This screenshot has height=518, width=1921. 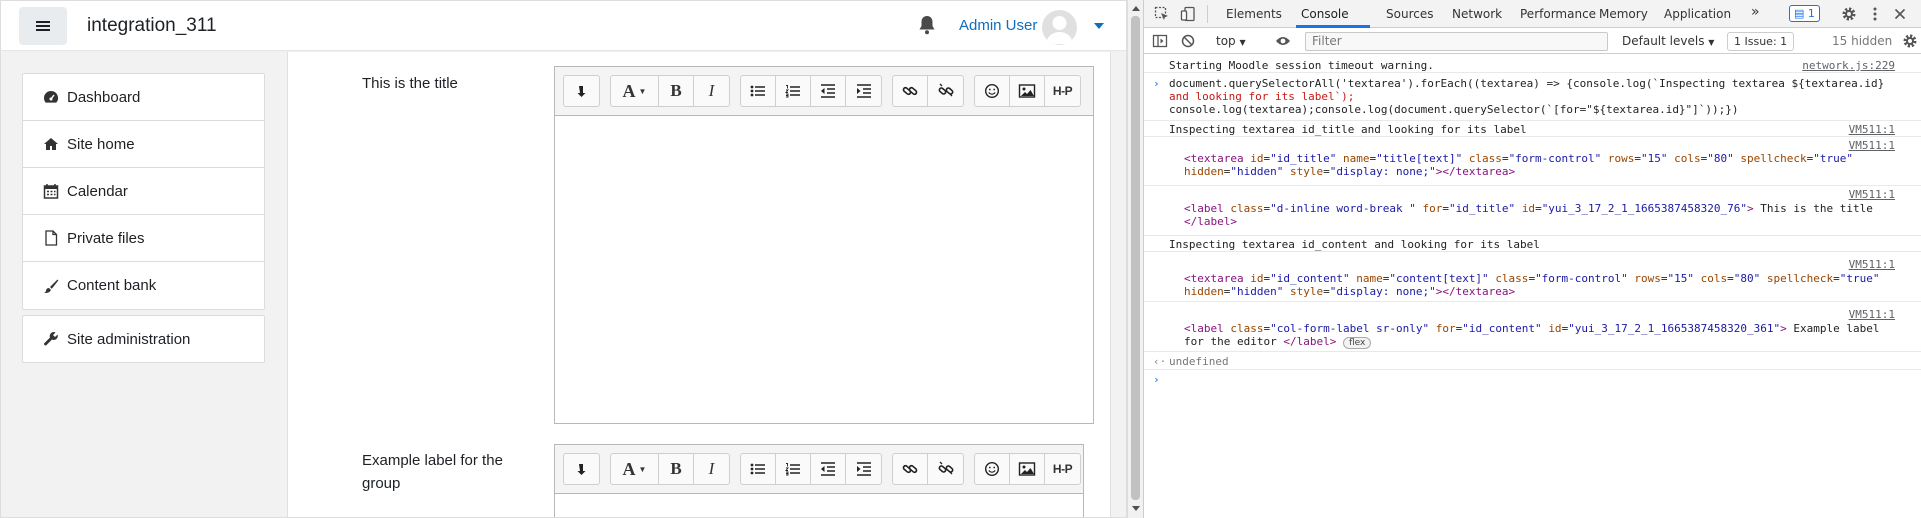 I want to click on unlink-icon, so click(x=945, y=468).